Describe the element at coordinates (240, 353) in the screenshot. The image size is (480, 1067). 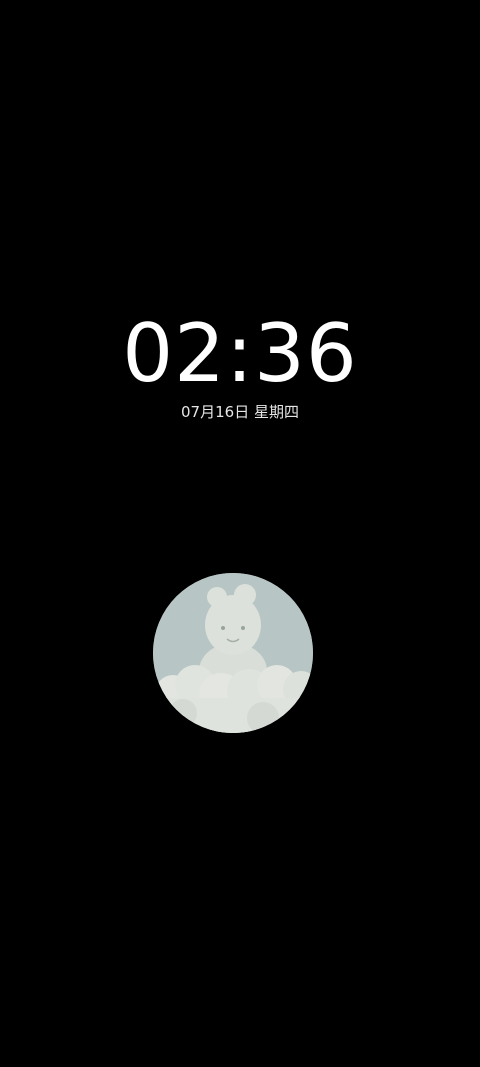
I see `clock-time: 02:36` at that location.